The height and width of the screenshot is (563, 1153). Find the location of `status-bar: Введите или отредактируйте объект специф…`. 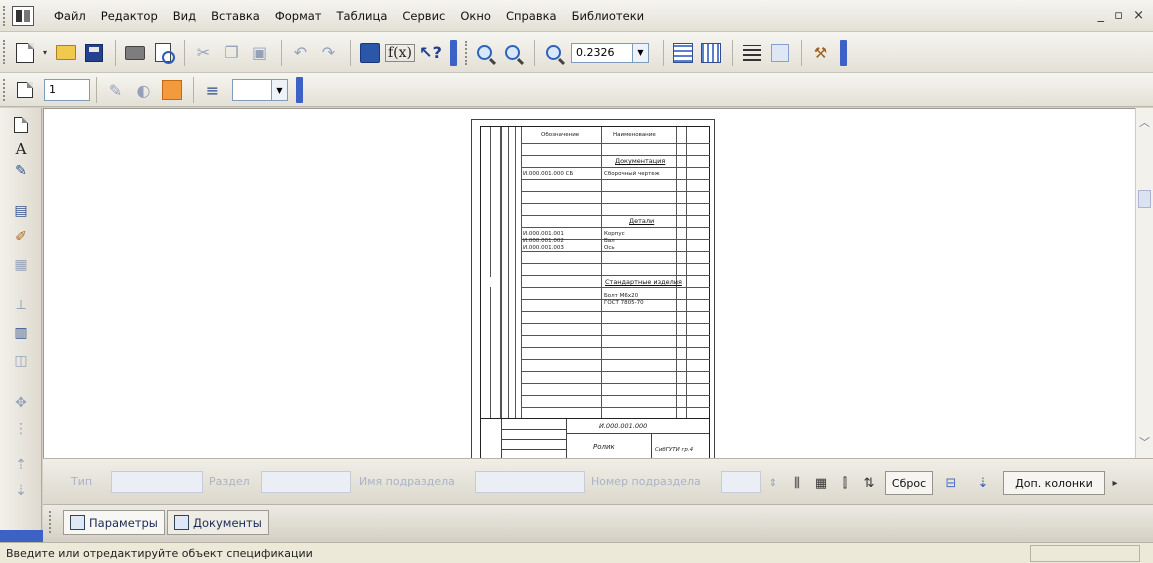

status-bar: Введите или отредактируйте объект специф… is located at coordinates (576, 552).